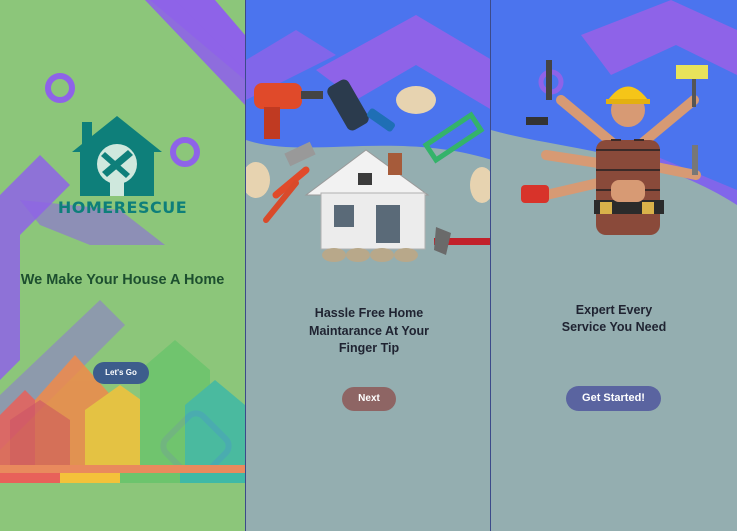 The width and height of the screenshot is (737, 531). What do you see at coordinates (122, 207) in the screenshot?
I see `brand-name: HOMERESCUE` at bounding box center [122, 207].